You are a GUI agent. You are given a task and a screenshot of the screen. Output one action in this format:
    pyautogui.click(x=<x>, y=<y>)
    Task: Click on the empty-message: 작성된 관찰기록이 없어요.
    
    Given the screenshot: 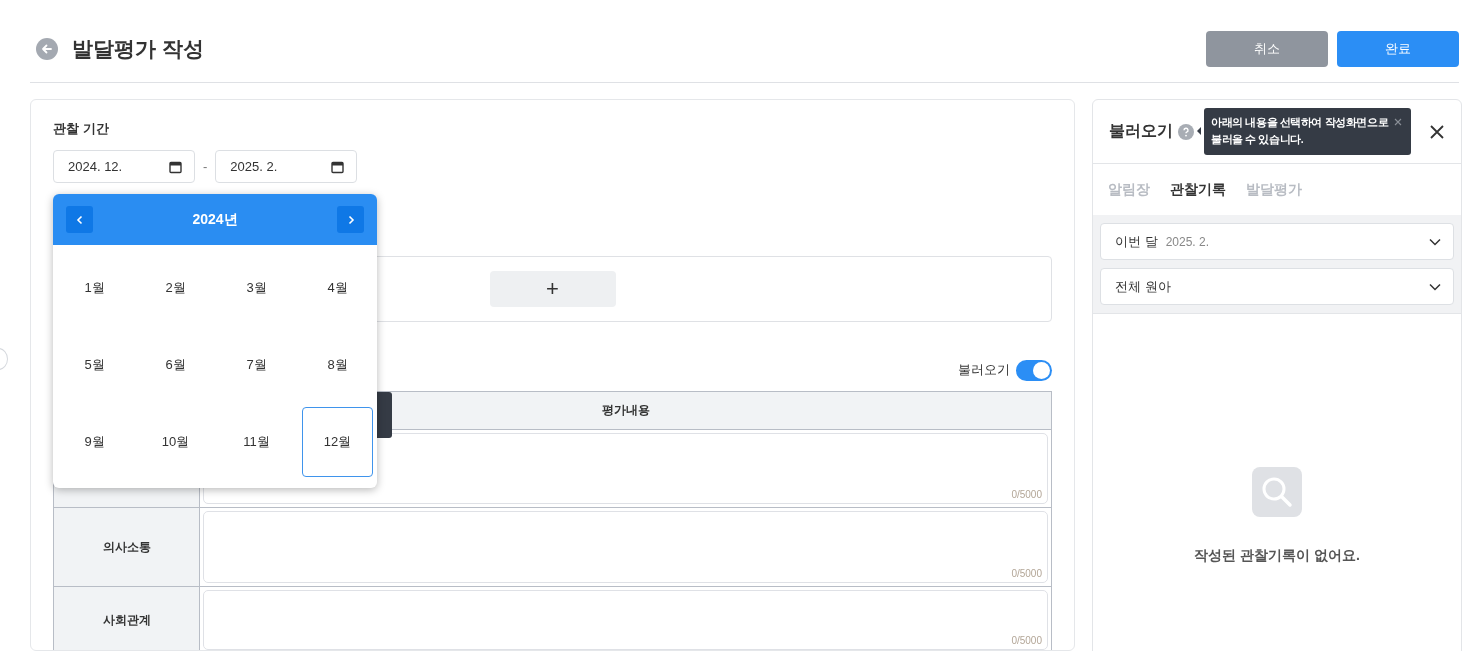 What is the action you would take?
    pyautogui.click(x=1277, y=556)
    